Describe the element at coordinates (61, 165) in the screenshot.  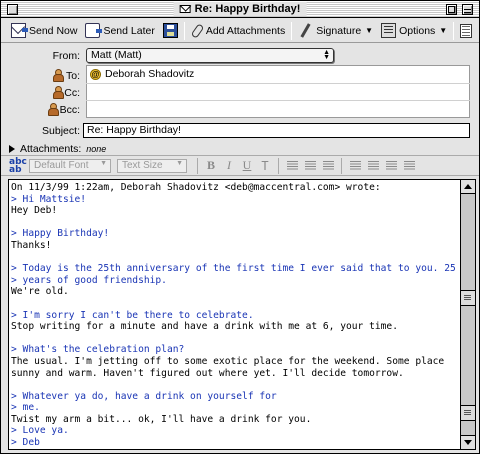
I see `font-value: Default Font` at that location.